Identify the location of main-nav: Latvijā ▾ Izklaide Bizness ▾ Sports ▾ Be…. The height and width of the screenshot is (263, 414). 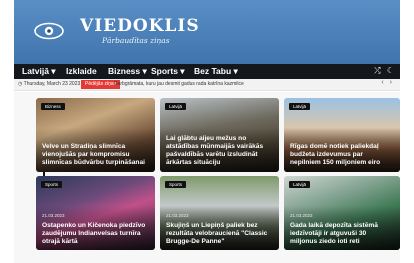
(207, 71).